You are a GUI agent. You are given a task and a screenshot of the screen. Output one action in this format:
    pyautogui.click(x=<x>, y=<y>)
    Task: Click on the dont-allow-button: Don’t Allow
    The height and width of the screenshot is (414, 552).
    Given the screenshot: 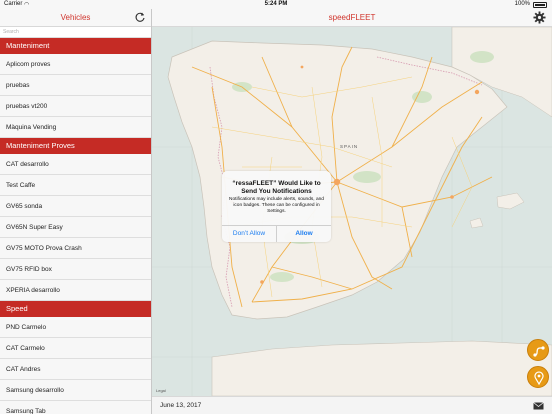 What is the action you would take?
    pyautogui.click(x=249, y=234)
    